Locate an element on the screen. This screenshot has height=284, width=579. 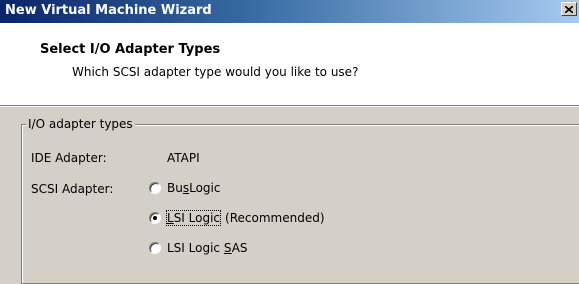
scsi-option-lsi-logic: LSI Logic (Recommended) is located at coordinates (237, 218).